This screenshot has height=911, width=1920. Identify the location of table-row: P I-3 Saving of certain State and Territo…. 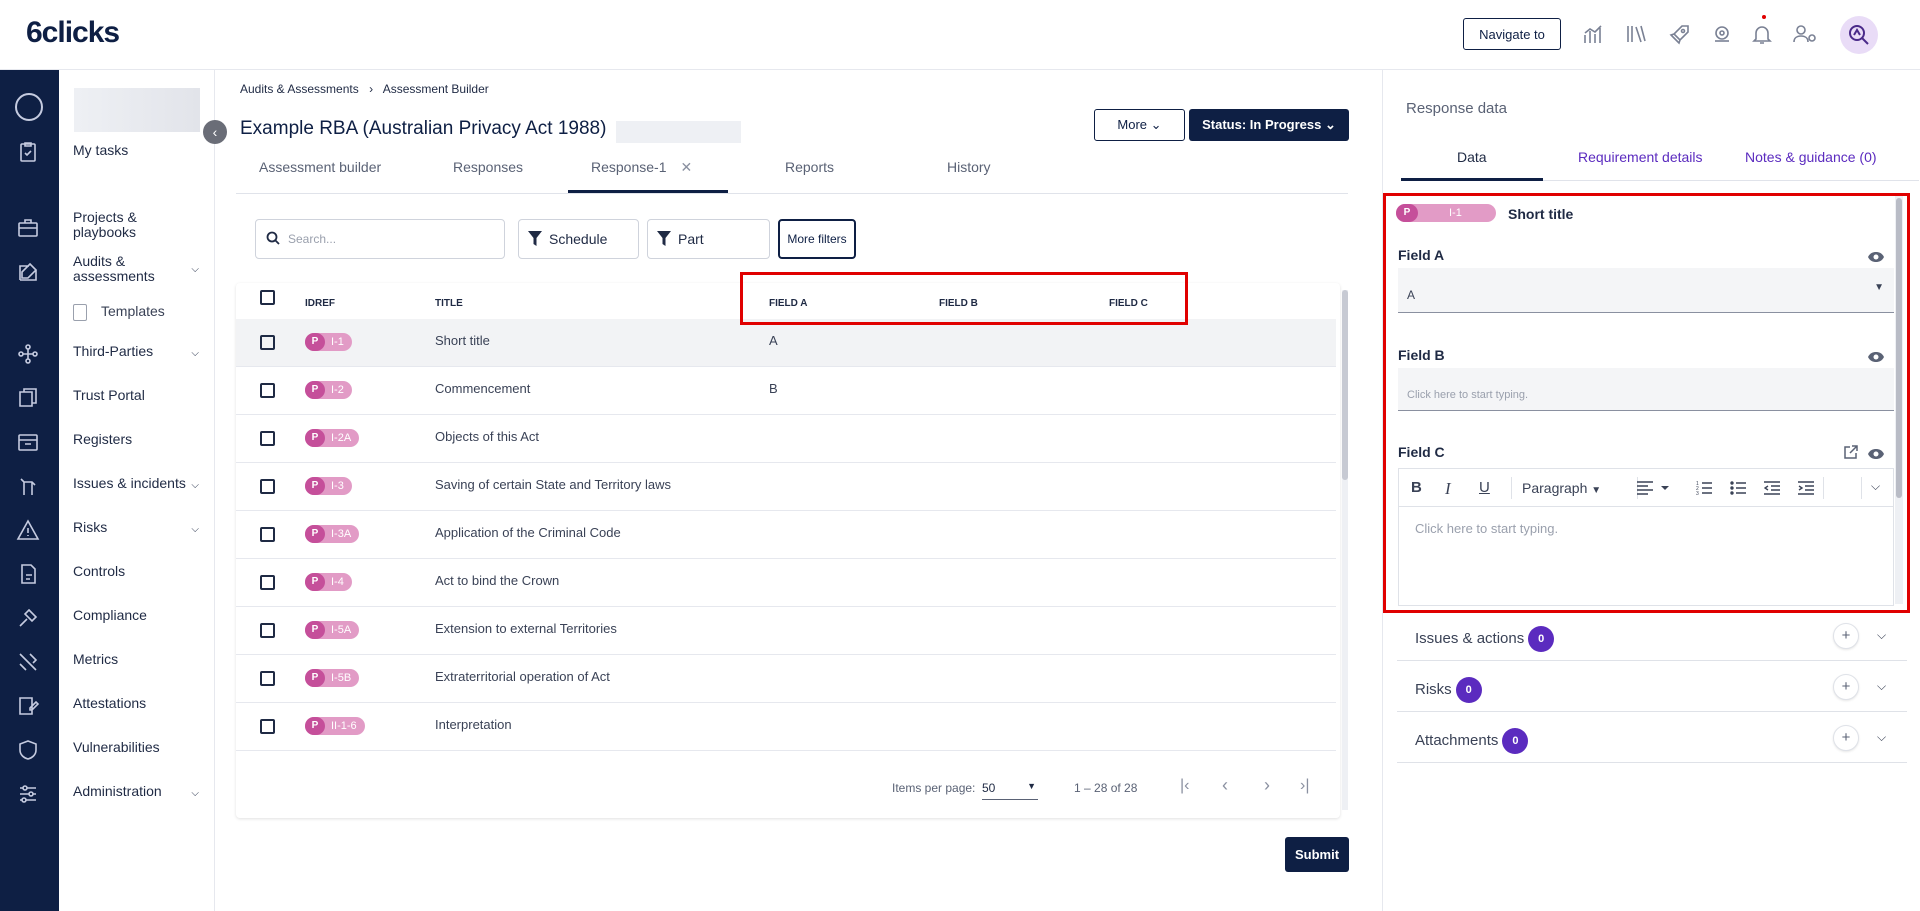
(786, 487).